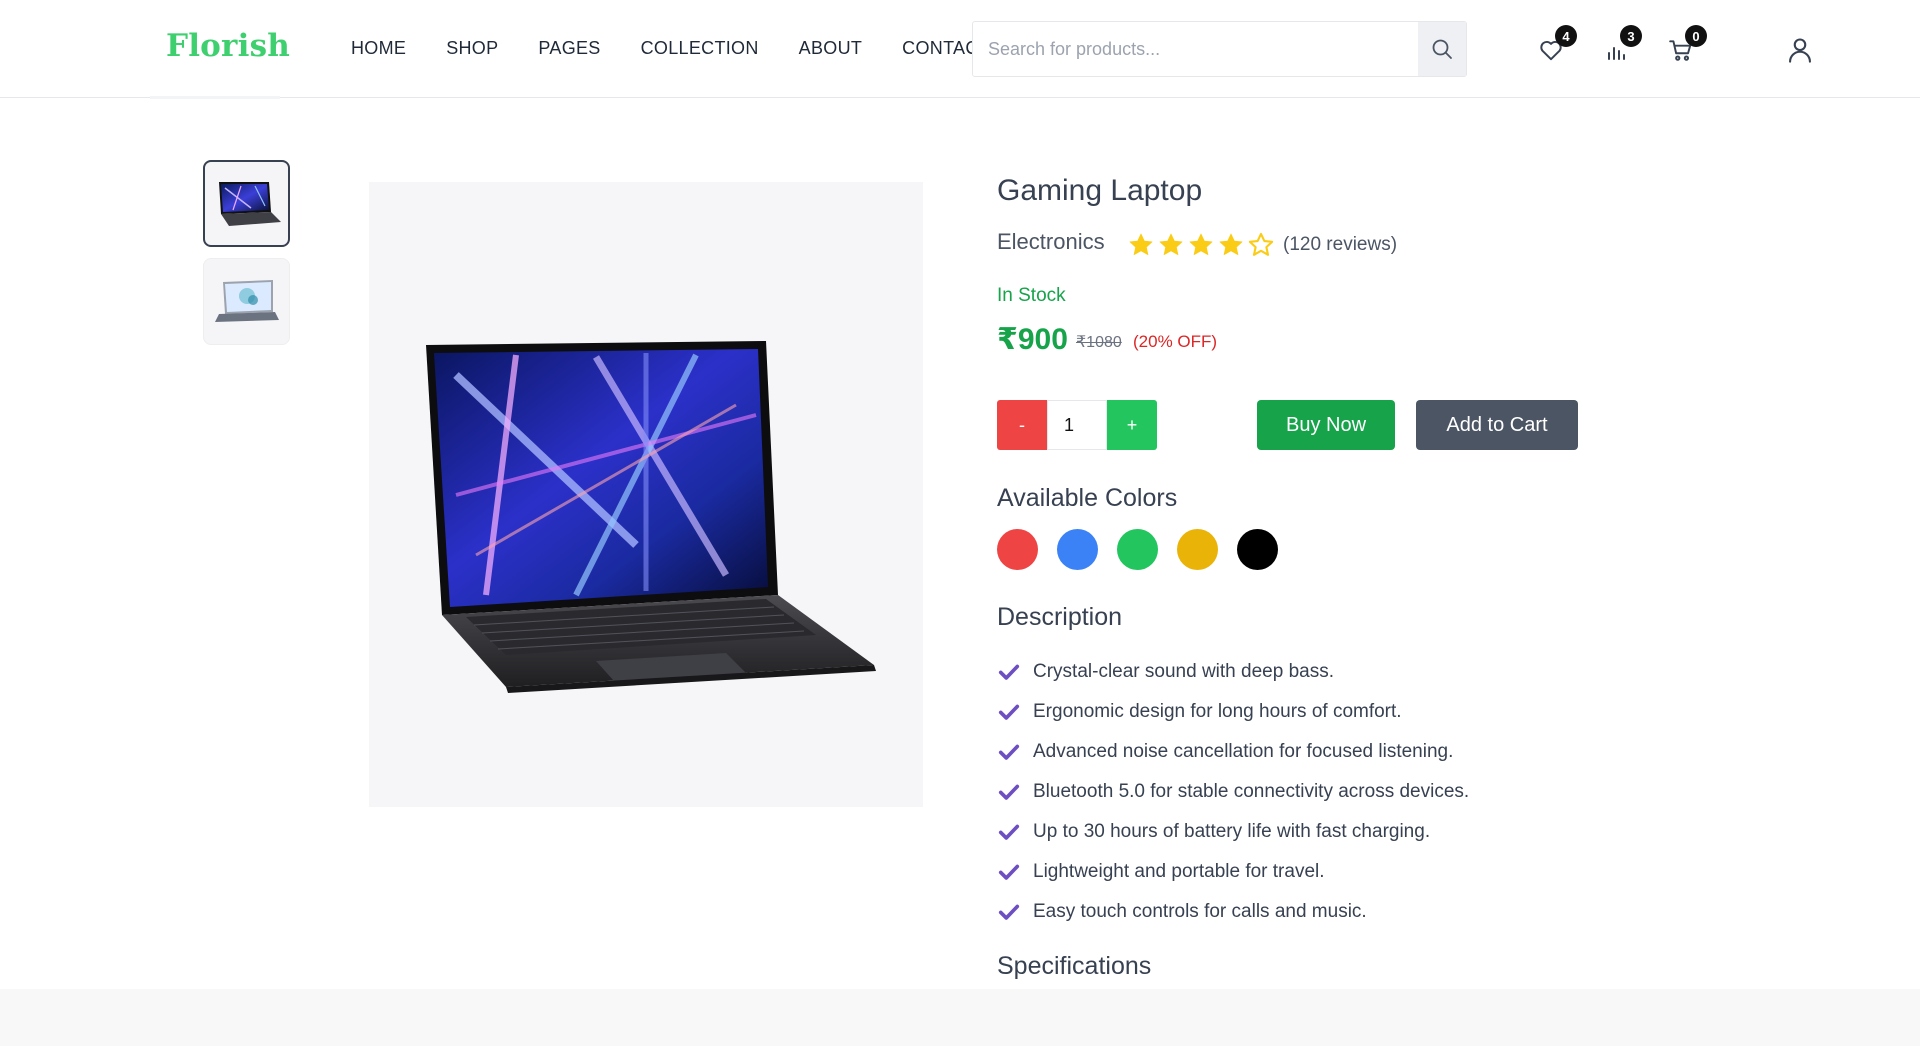 Image resolution: width=1920 pixels, height=1046 pixels. I want to click on quantity-stepper: - +, so click(1077, 425).